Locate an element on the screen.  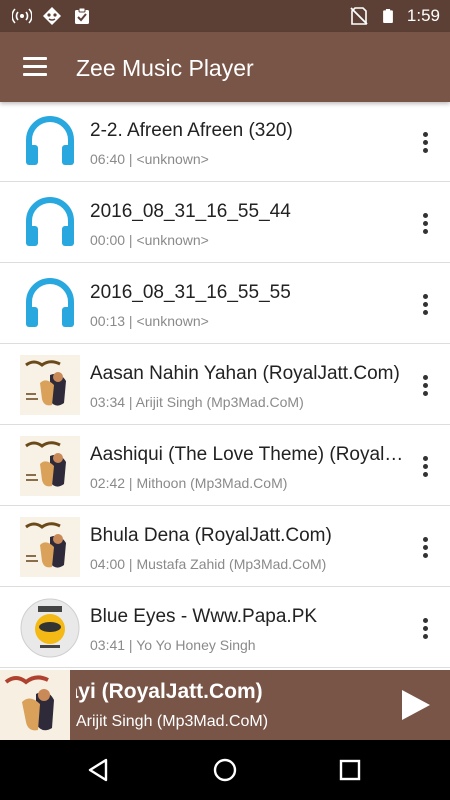
song-meta: 06:40 | <unknown> is located at coordinates (149, 159).